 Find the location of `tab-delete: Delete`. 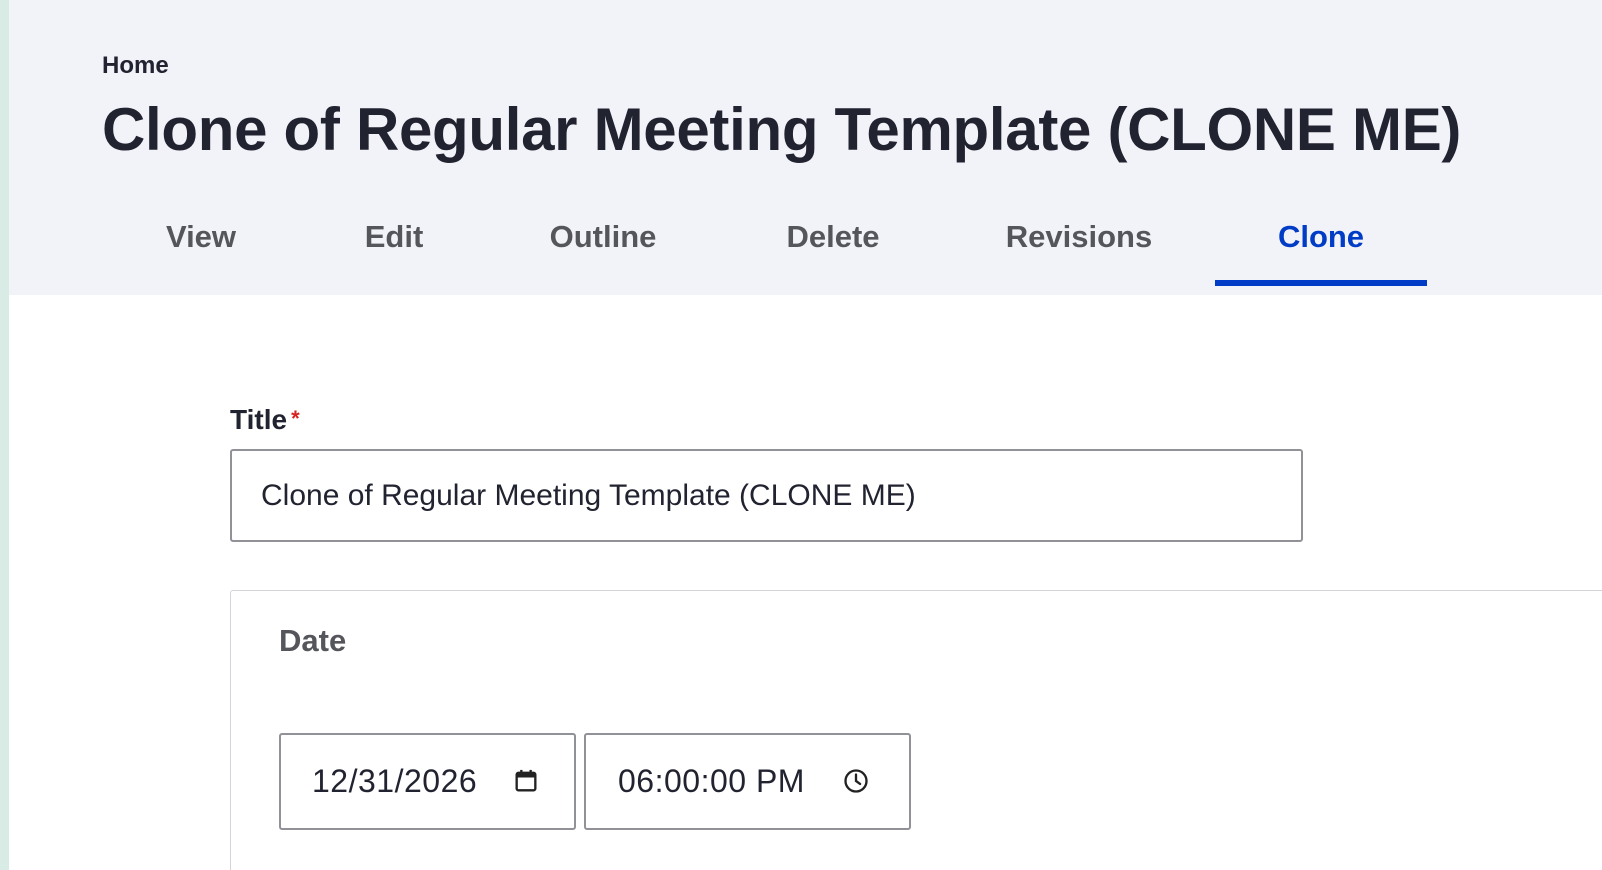

tab-delete: Delete is located at coordinates (833, 245).